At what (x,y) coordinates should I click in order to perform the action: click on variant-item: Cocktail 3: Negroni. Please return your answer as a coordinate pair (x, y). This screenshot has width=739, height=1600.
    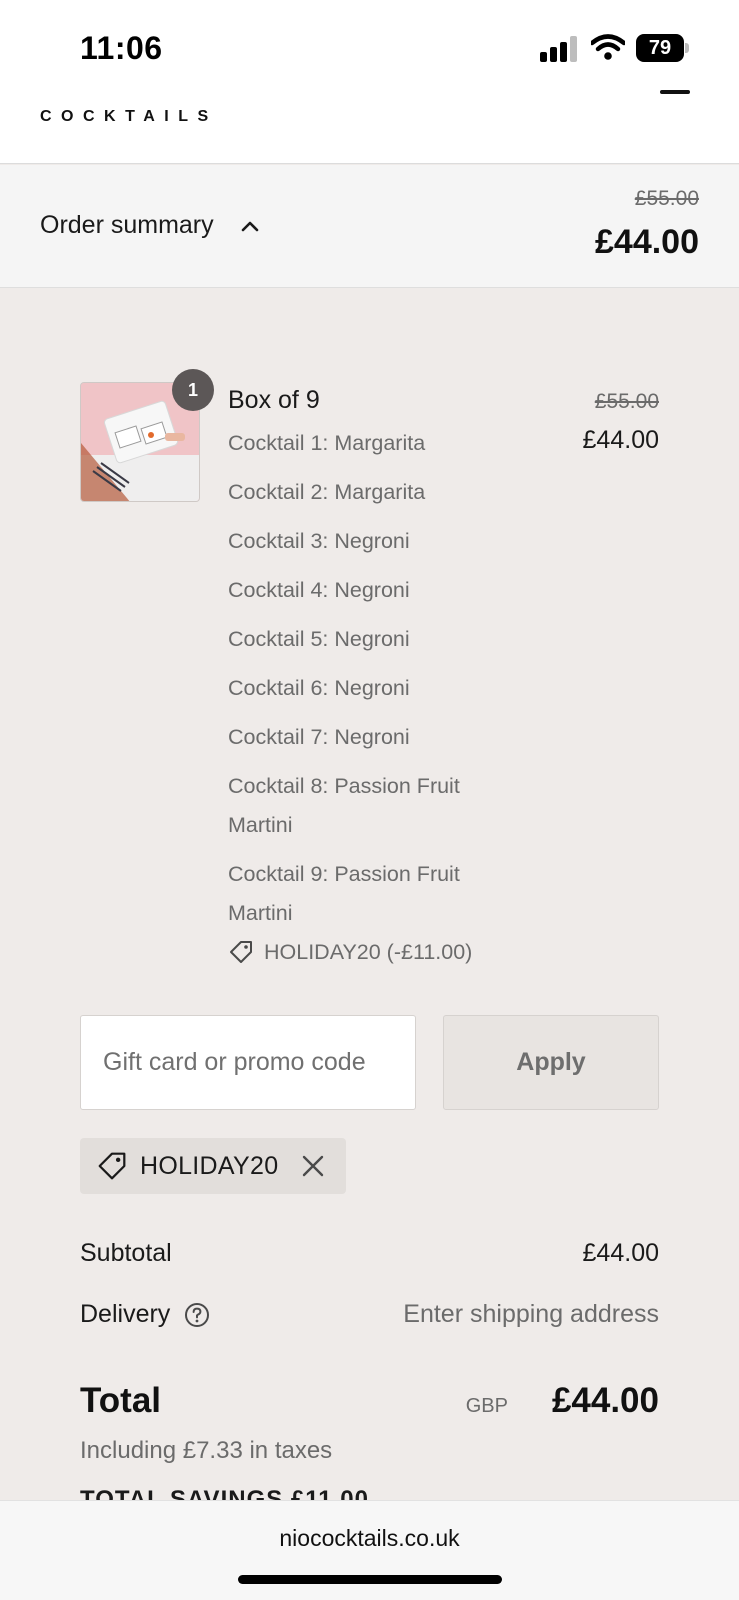
    Looking at the image, I should click on (319, 541).